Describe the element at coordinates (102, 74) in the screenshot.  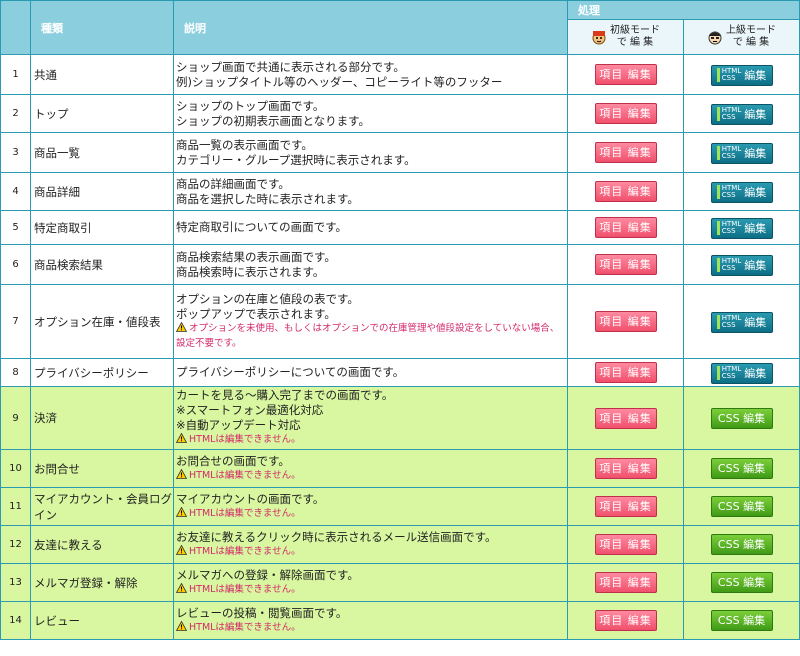
I see `row-type: 共通` at that location.